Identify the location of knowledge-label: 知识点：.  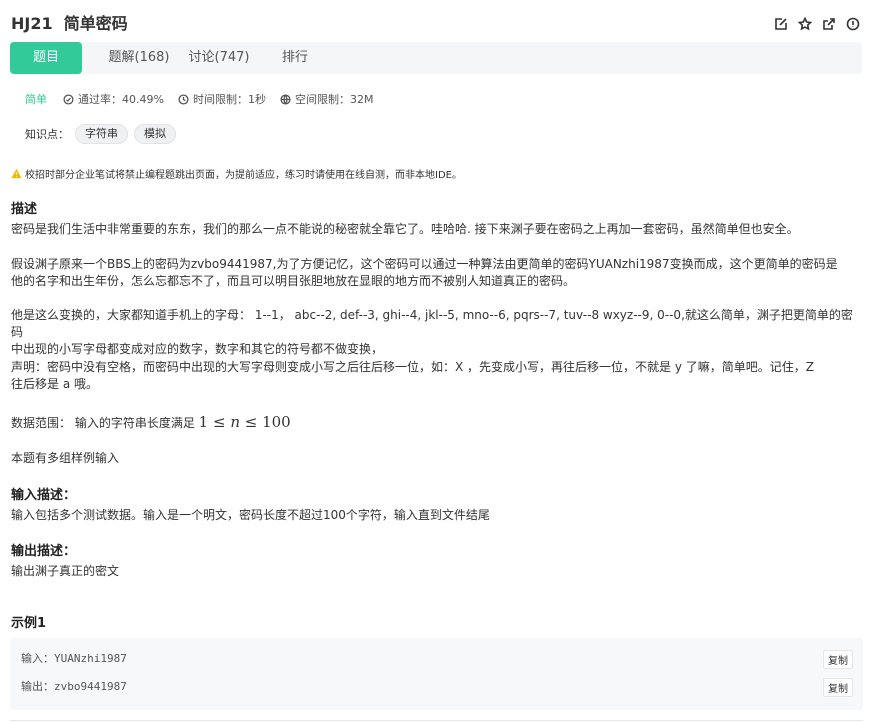
(47, 134).